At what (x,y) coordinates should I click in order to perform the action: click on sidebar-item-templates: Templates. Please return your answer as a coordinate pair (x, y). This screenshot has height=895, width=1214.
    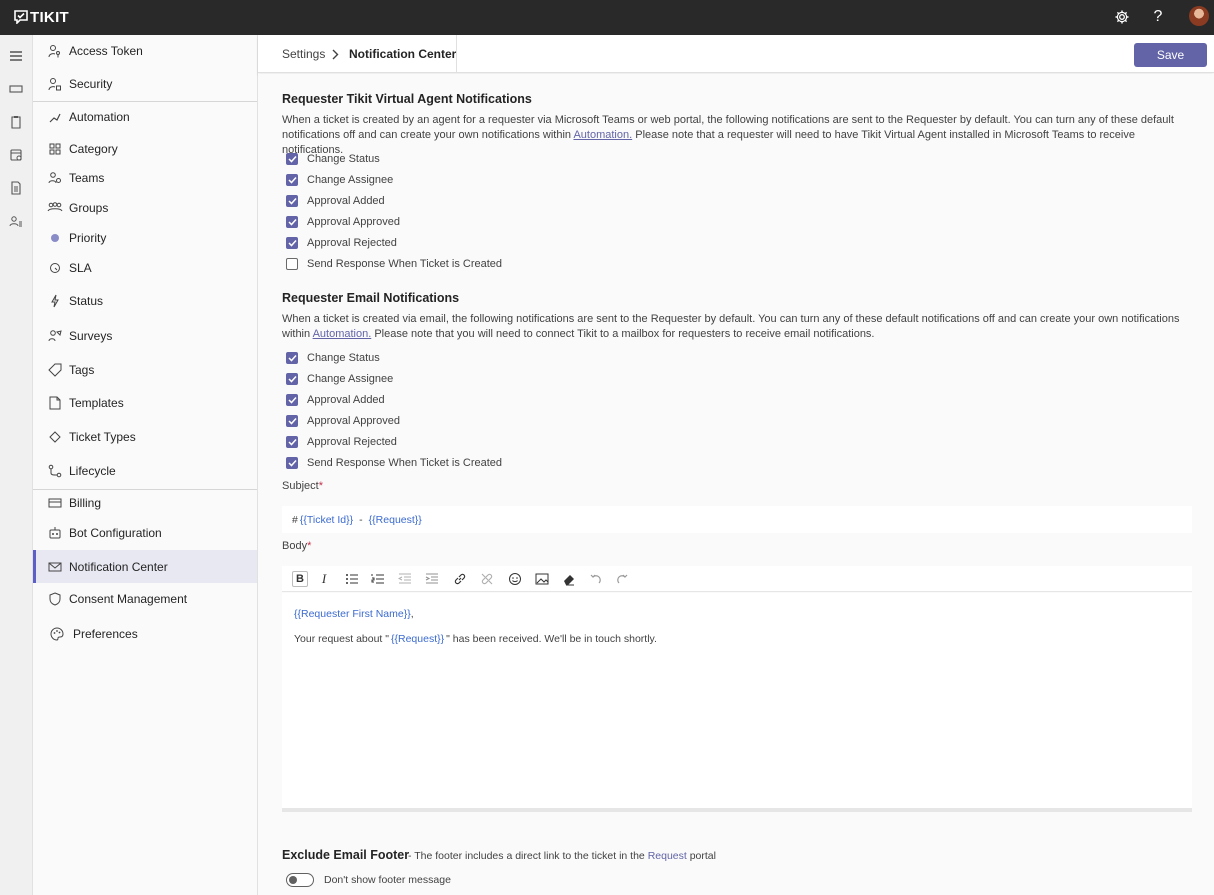
    Looking at the image, I should click on (145, 403).